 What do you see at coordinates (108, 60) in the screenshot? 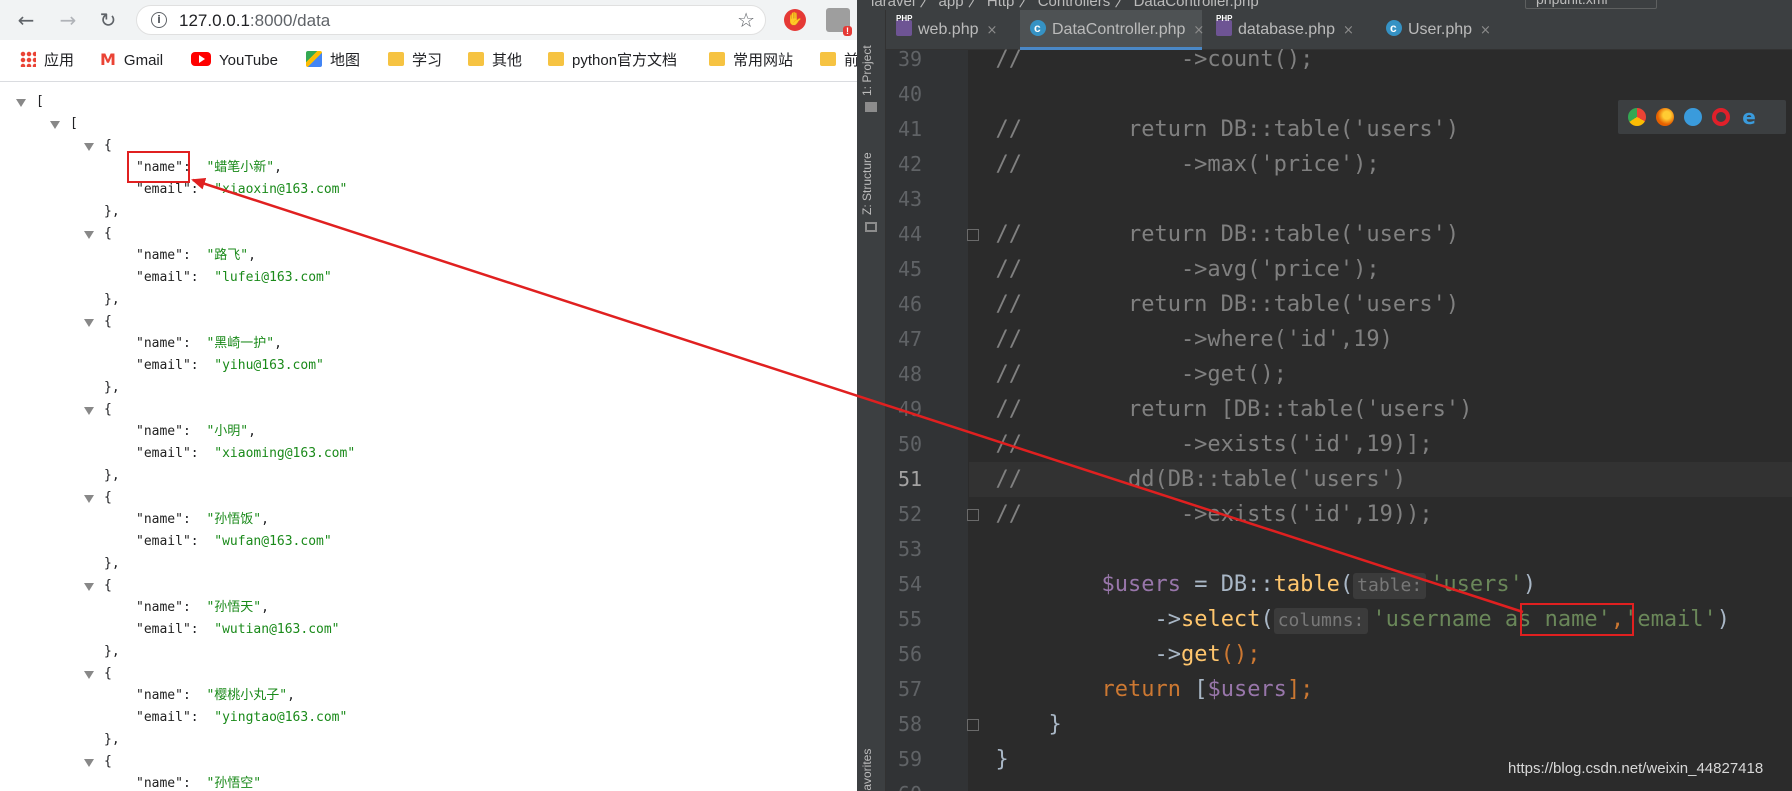
I see `gmail-icon: M` at bounding box center [108, 60].